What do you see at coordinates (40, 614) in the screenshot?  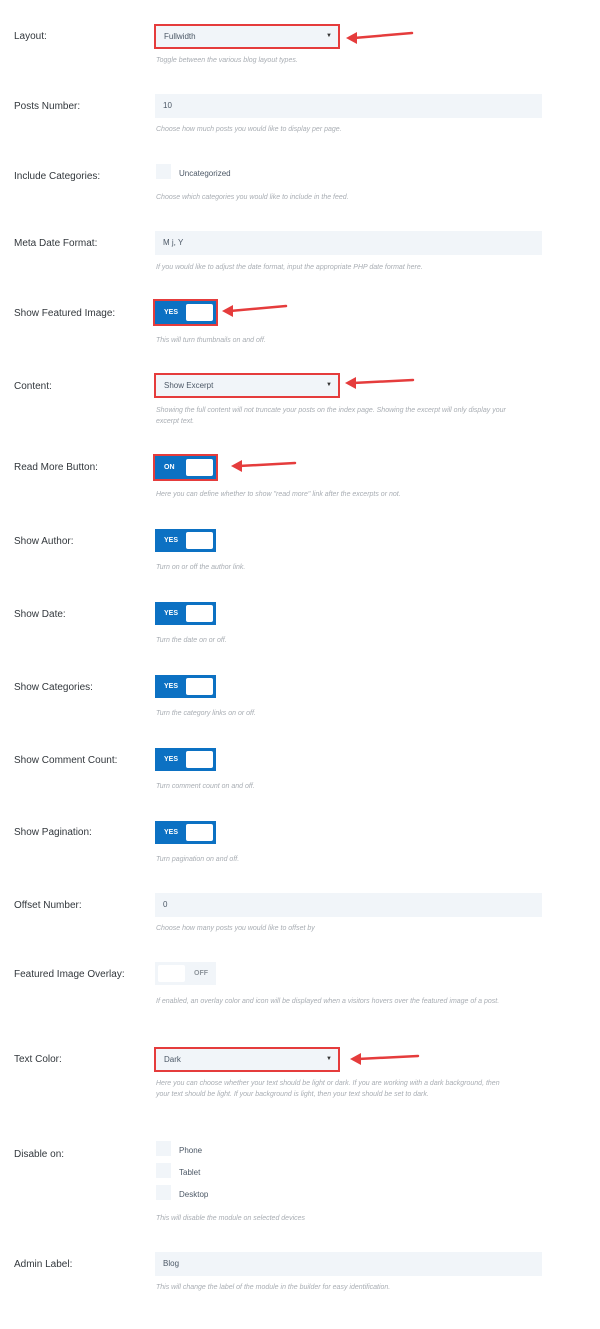 I see `show-date-label: Show Date:` at bounding box center [40, 614].